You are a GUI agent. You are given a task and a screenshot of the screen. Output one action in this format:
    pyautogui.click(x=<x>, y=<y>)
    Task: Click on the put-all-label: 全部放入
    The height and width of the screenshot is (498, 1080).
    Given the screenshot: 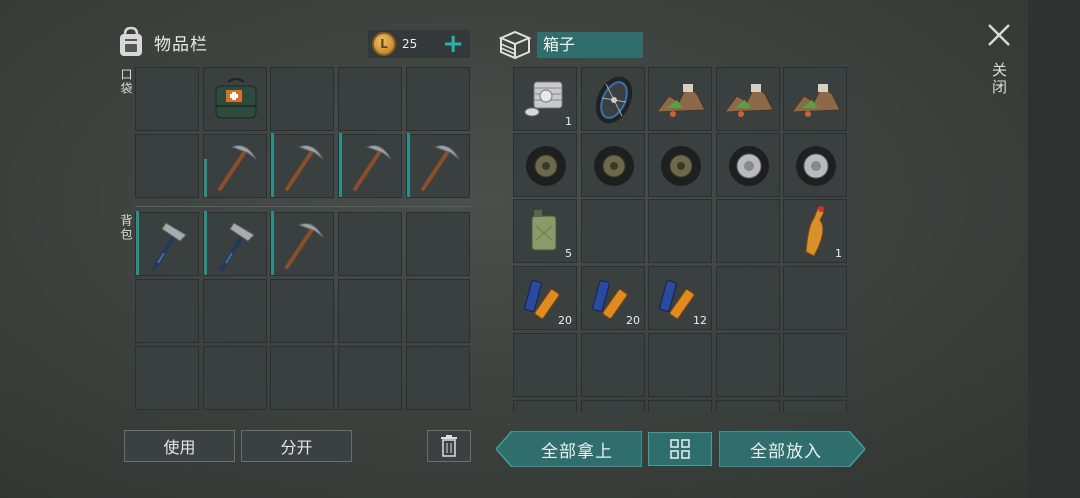 What is the action you would take?
    pyautogui.click(x=786, y=451)
    